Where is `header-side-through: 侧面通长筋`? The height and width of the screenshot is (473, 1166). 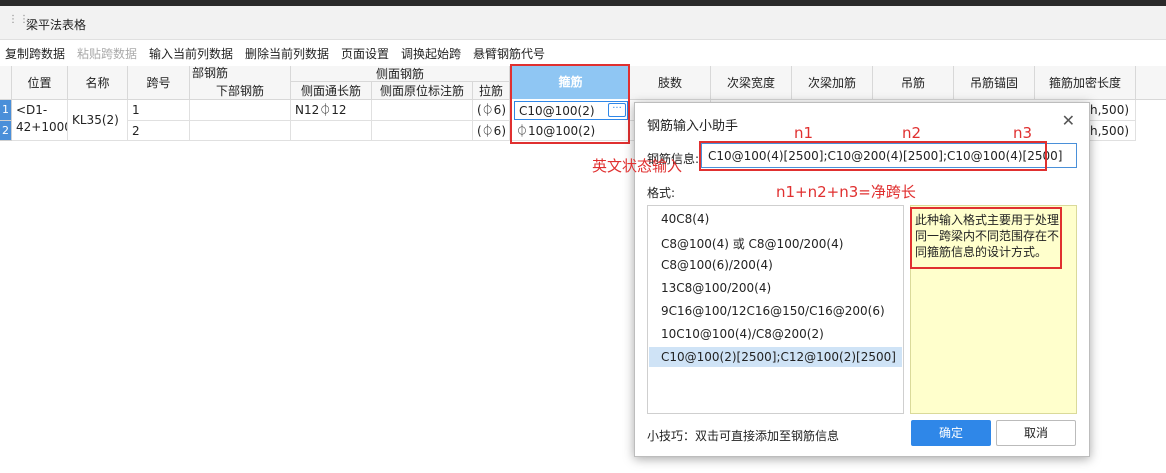 header-side-through: 侧面通长筋 is located at coordinates (331, 91).